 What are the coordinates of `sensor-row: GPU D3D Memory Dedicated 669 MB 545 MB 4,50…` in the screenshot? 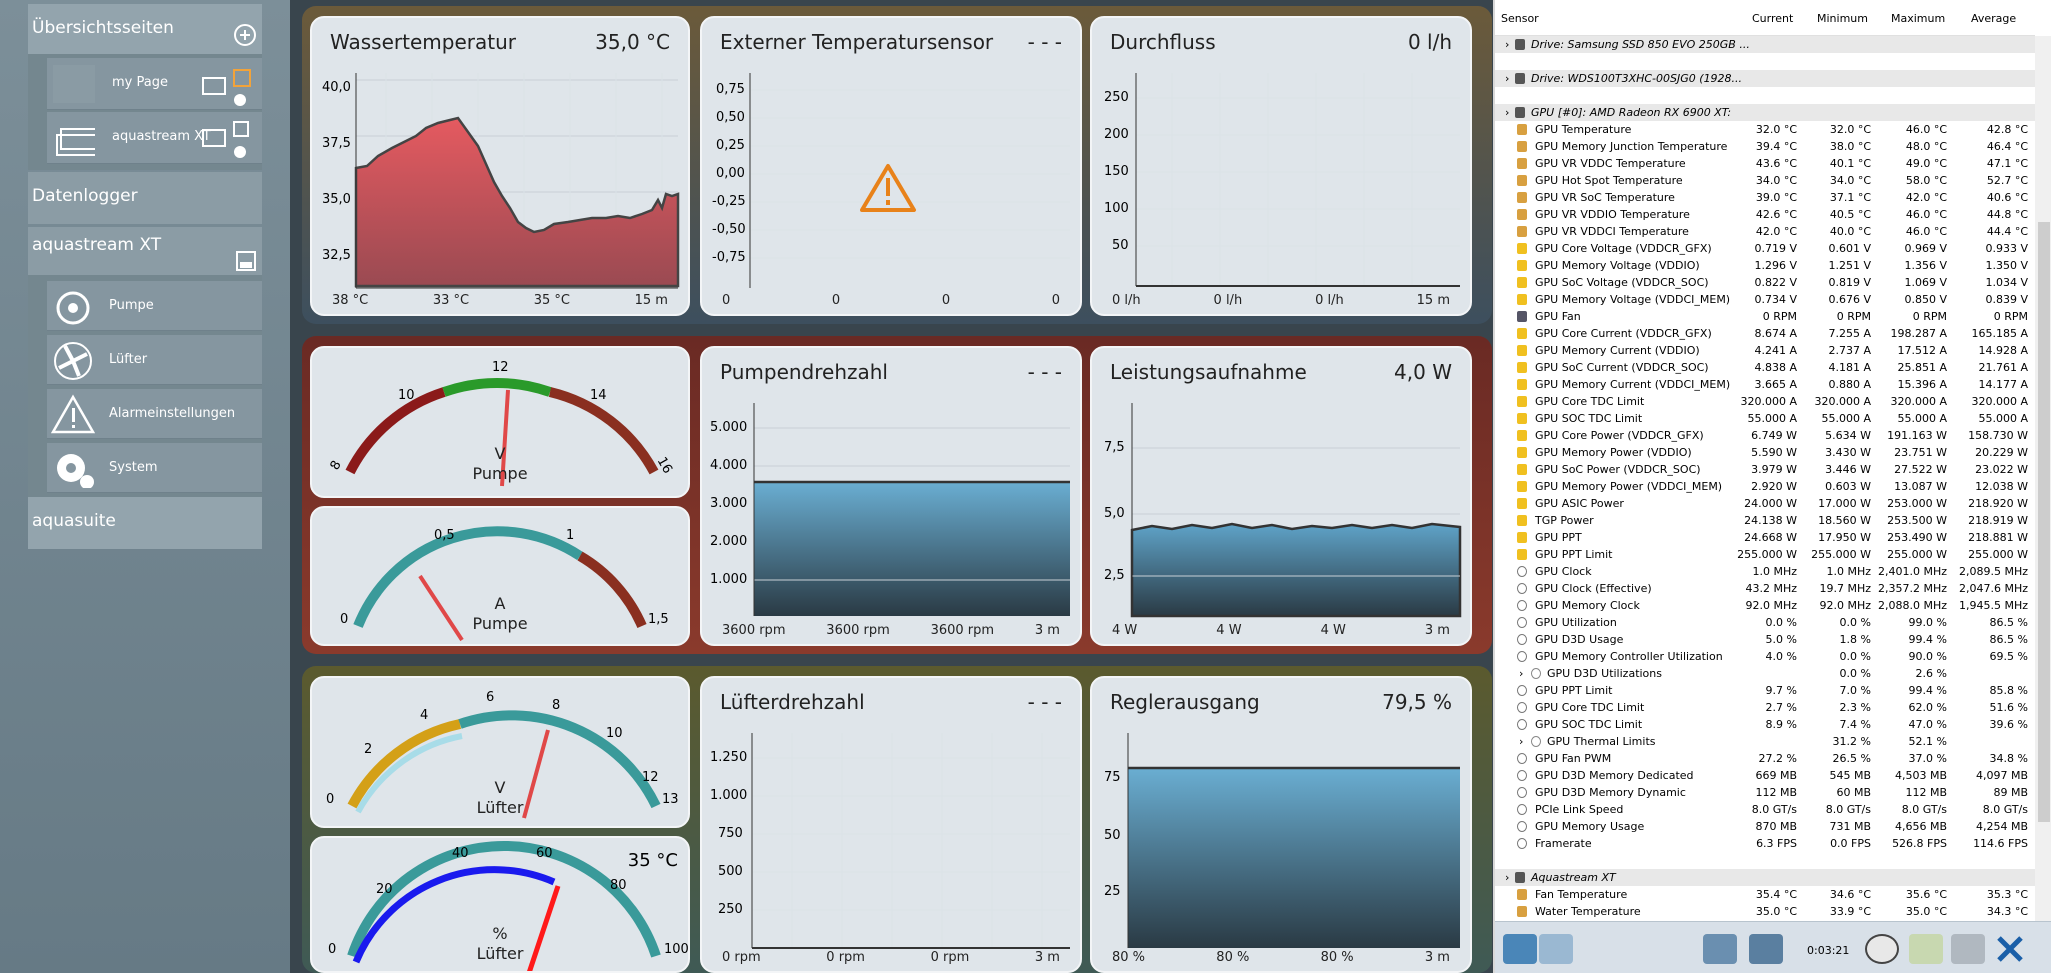 It's located at (1765, 775).